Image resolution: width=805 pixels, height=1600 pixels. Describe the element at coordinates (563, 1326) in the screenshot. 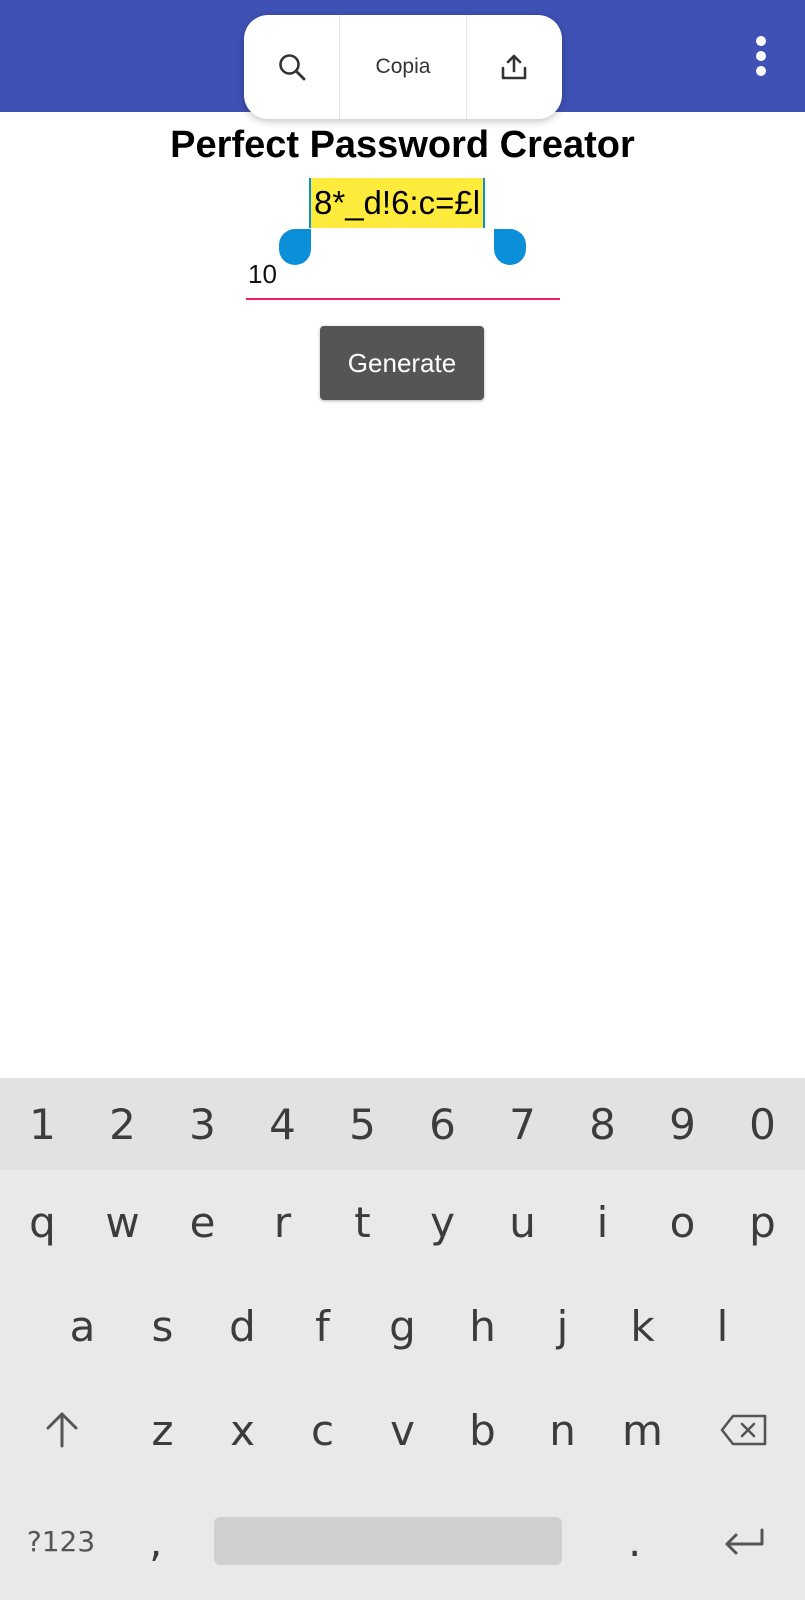

I see `key-j: j` at that location.